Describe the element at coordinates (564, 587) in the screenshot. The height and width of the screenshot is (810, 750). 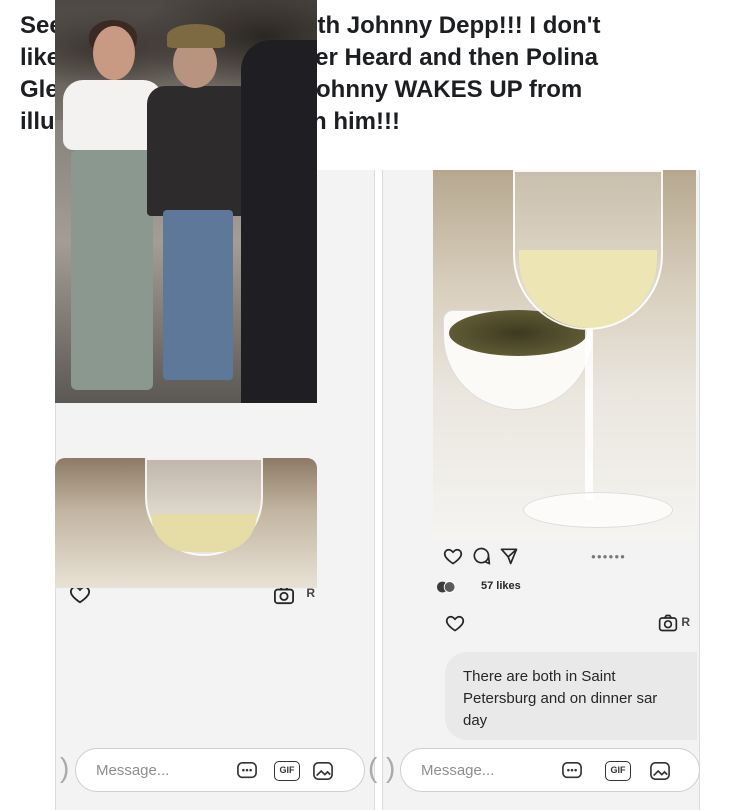
I see `likes-row: 57 likes` at that location.